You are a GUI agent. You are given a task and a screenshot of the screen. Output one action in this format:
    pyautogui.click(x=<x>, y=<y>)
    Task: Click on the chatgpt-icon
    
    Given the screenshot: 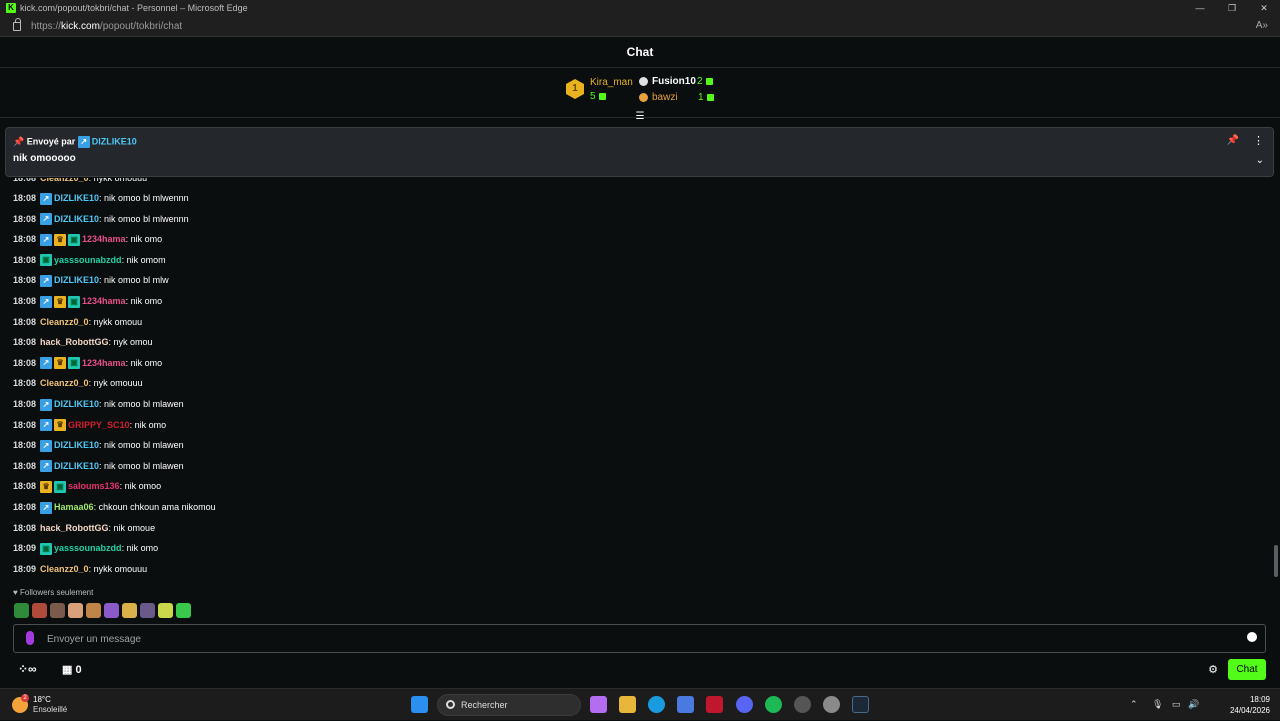 What is the action you would take?
    pyautogui.click(x=802, y=704)
    